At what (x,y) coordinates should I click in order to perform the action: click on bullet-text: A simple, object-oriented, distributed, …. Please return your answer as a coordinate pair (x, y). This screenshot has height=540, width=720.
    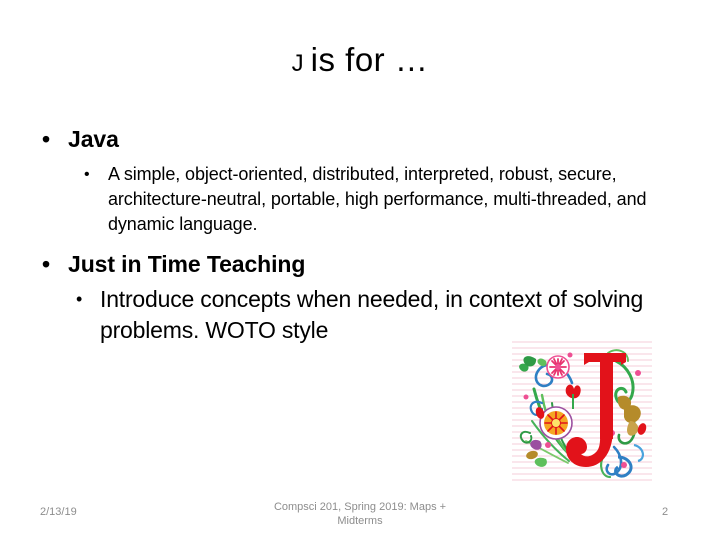
    Looking at the image, I should click on (377, 199).